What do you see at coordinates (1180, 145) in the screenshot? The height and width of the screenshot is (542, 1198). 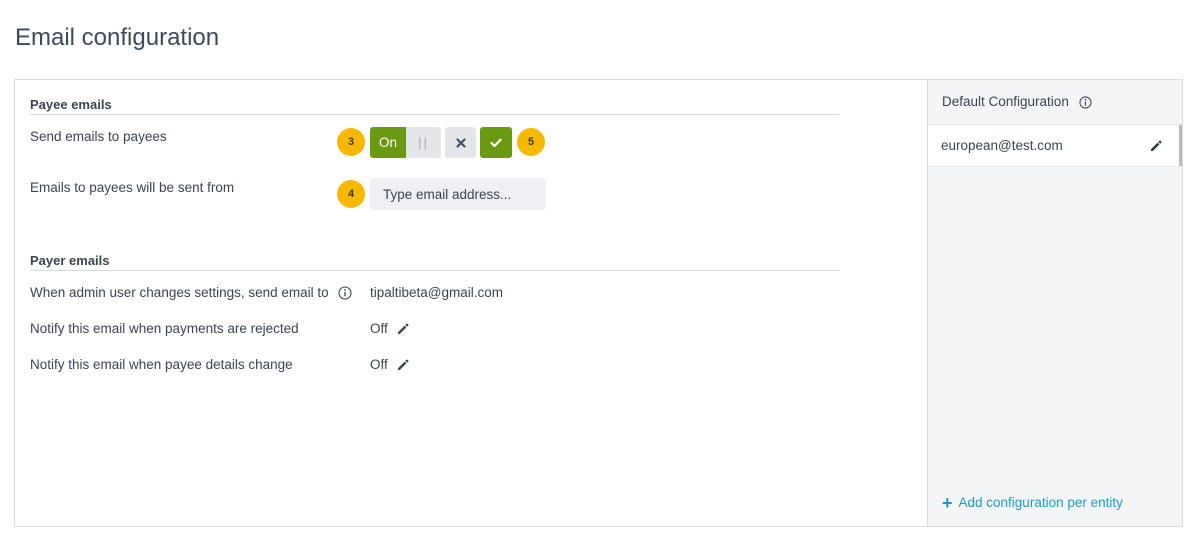 I see `selected-indicator` at bounding box center [1180, 145].